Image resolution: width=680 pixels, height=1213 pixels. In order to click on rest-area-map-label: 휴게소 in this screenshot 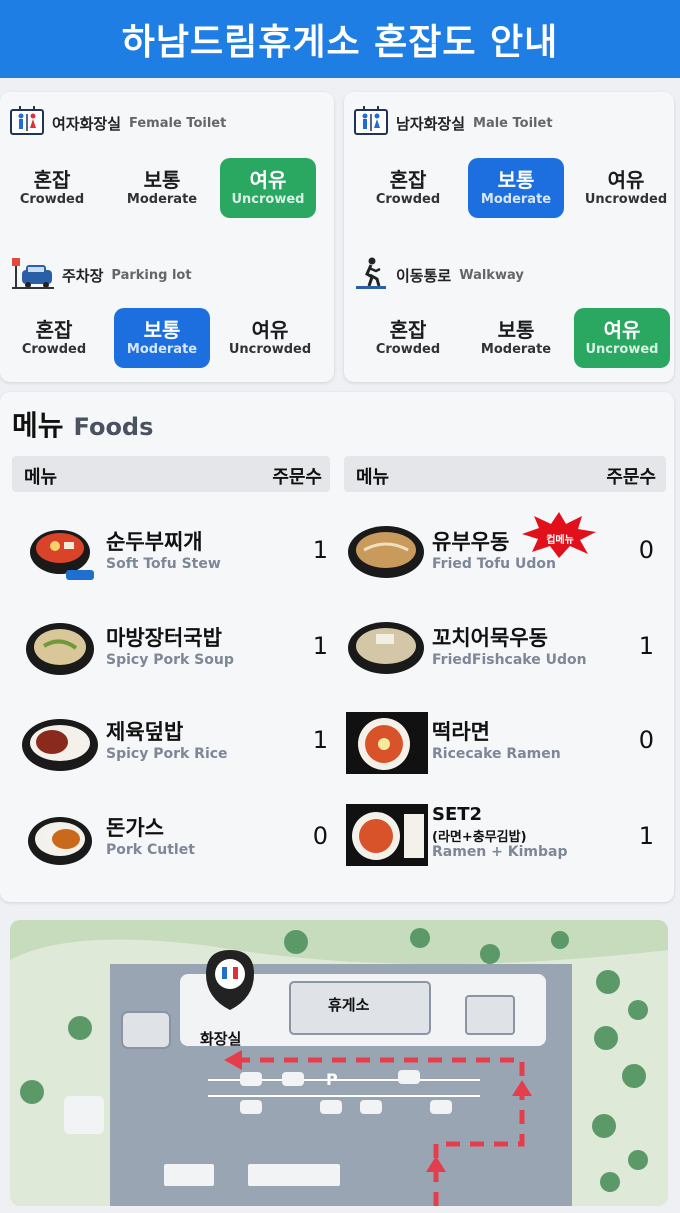, I will do `click(349, 1005)`.